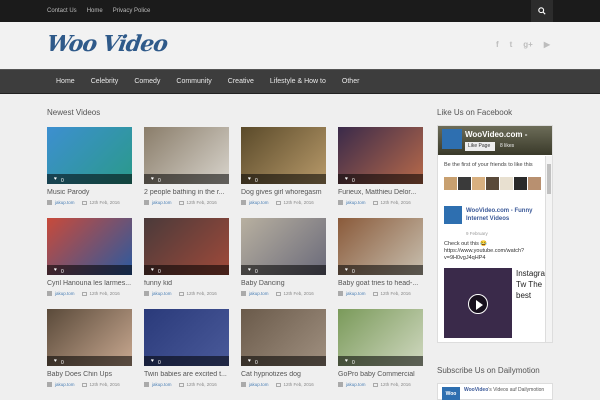  Describe the element at coordinates (107, 44) in the screenshot. I see `site-logo: Woo Video` at that location.